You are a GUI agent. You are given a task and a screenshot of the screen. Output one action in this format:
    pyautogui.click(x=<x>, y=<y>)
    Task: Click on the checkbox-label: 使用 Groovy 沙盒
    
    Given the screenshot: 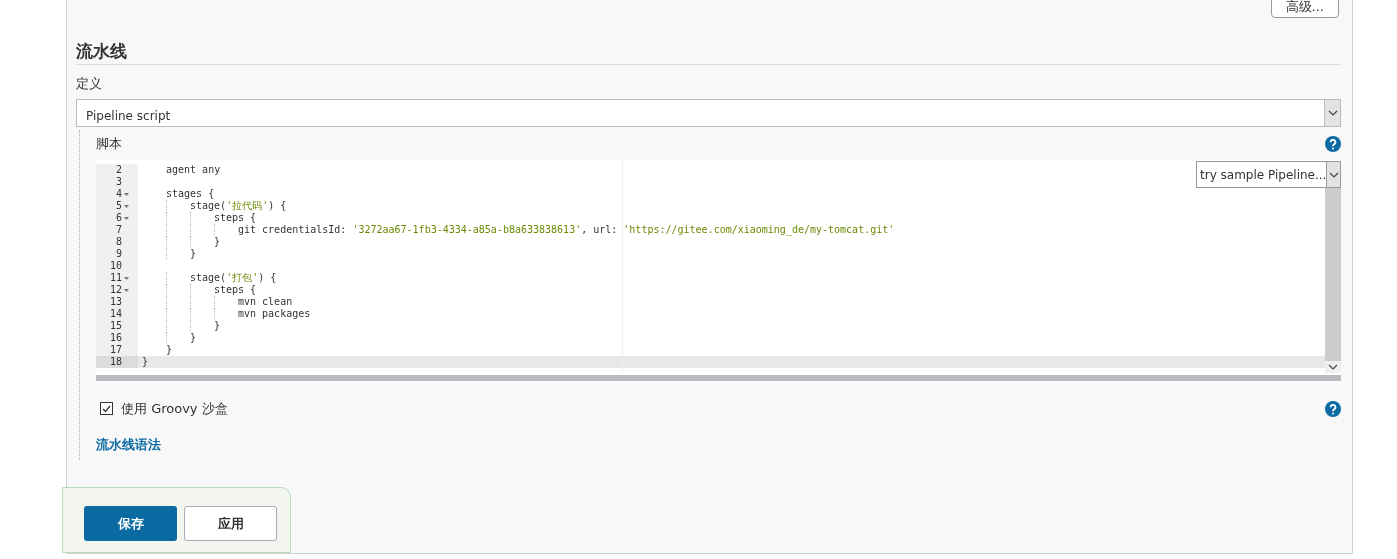 What is the action you would take?
    pyautogui.click(x=174, y=409)
    